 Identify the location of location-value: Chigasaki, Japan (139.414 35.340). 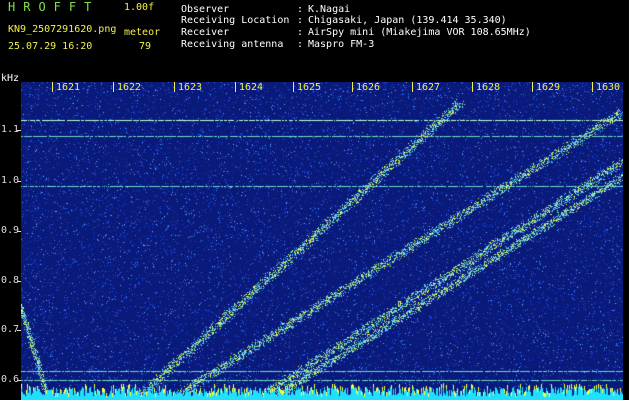
(407, 20).